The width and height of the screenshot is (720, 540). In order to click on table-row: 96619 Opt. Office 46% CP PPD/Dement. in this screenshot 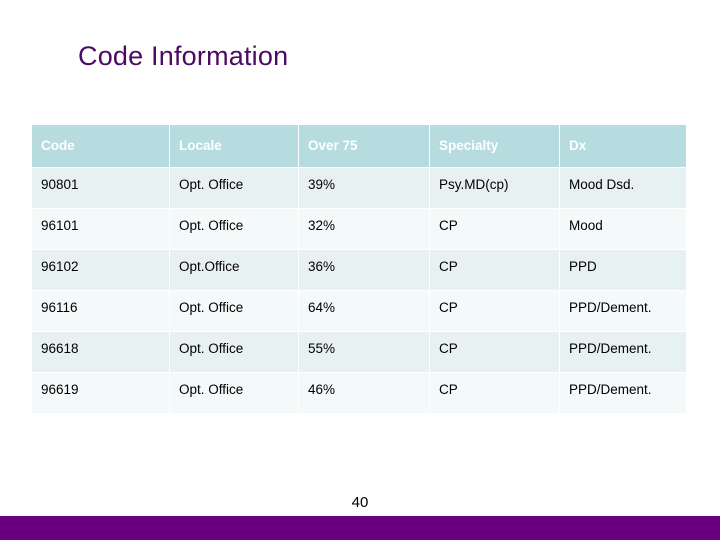, I will do `click(359, 393)`.